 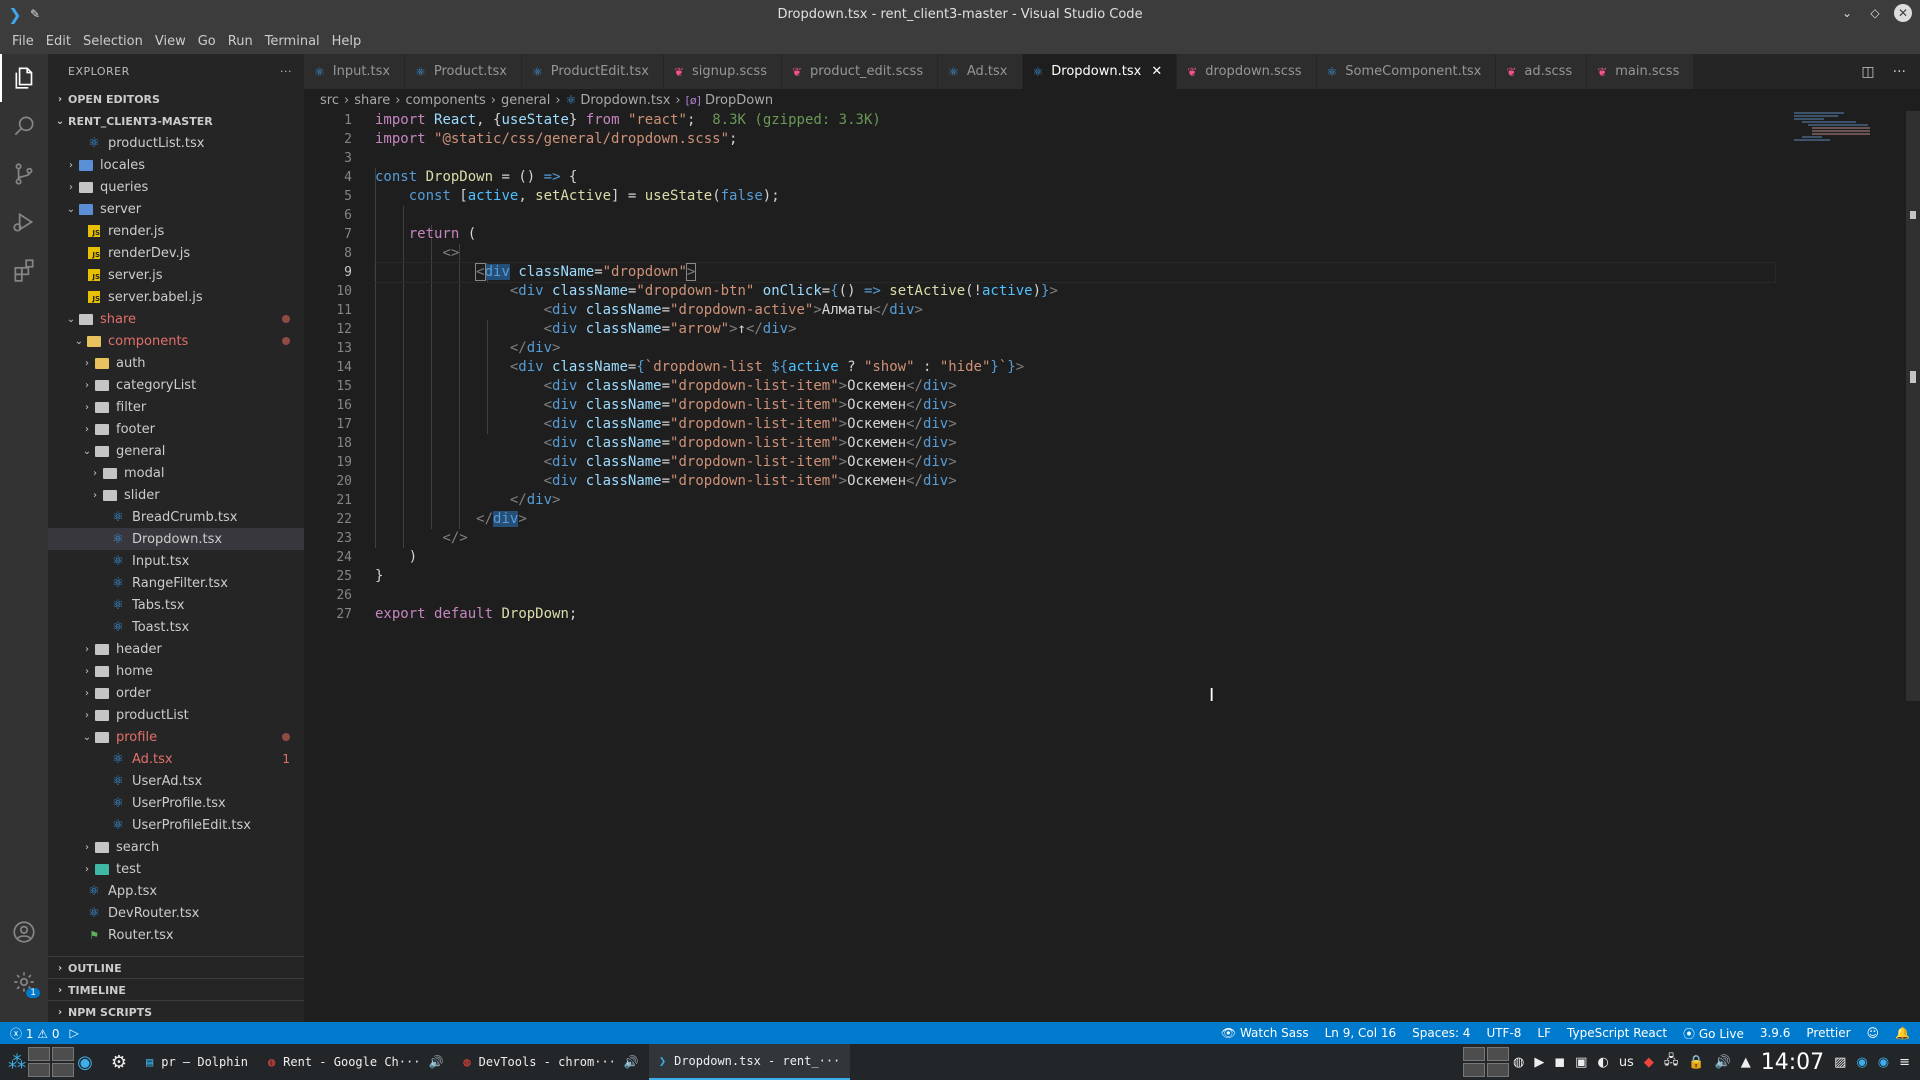 What do you see at coordinates (1828, 1033) in the screenshot?
I see `prettier-status: Prettier` at bounding box center [1828, 1033].